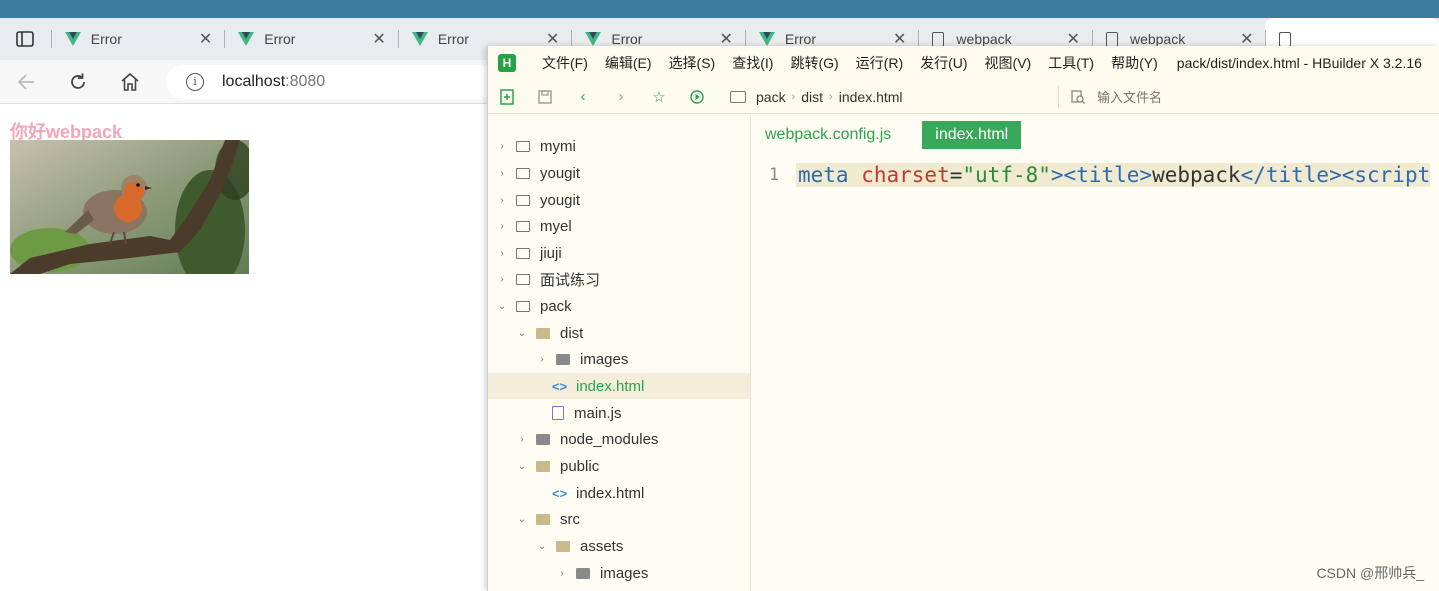 This screenshot has height=591, width=1439. What do you see at coordinates (195, 81) in the screenshot?
I see `info-icon: i` at bounding box center [195, 81].